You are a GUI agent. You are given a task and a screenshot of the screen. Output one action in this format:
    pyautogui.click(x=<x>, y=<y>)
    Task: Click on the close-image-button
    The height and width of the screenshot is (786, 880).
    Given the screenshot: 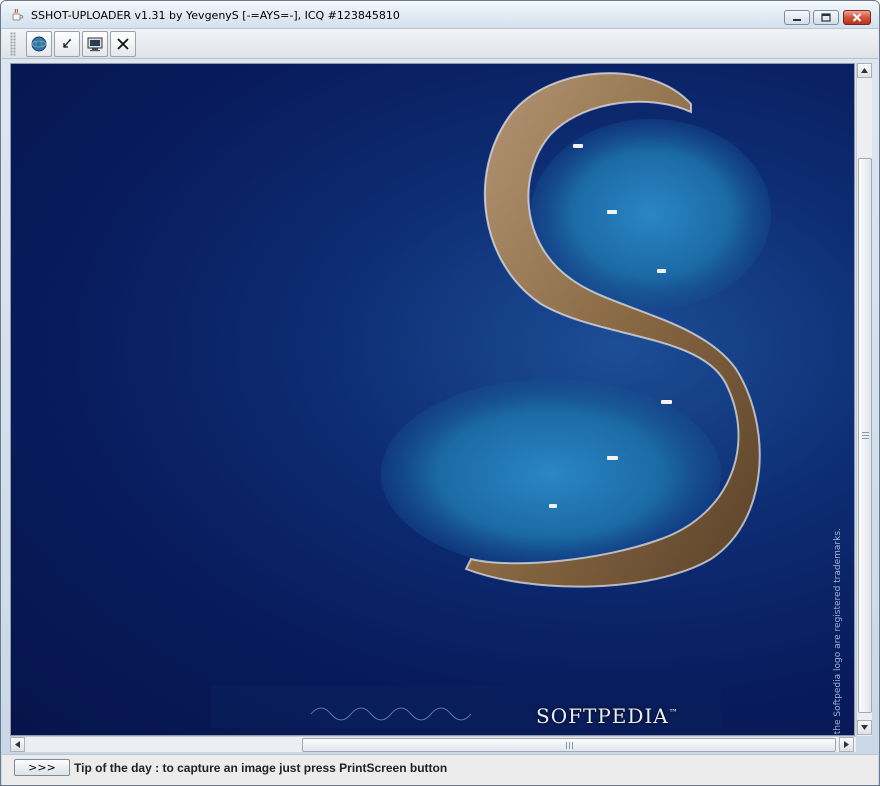 What is the action you would take?
    pyautogui.click(x=123, y=44)
    